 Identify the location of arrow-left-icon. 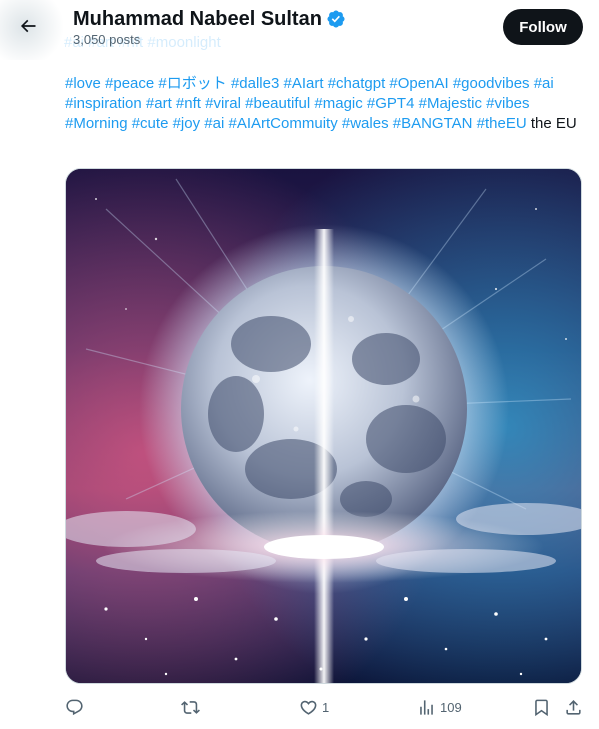
(28, 26).